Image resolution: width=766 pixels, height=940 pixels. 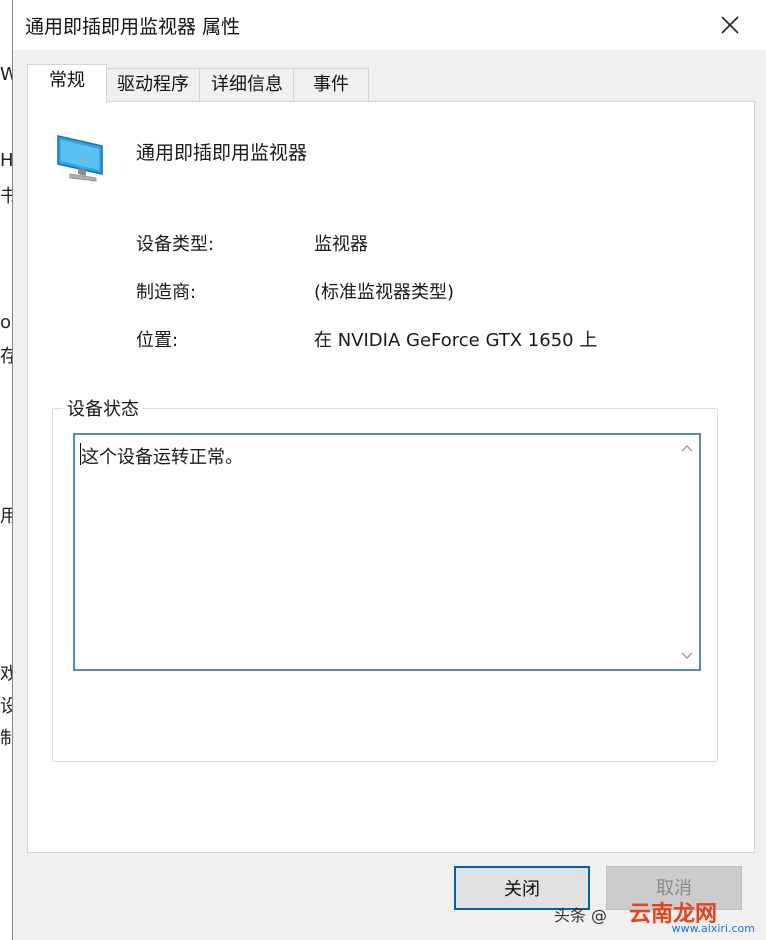 I want to click on tab-driver: 驱动程序, so click(x=153, y=84).